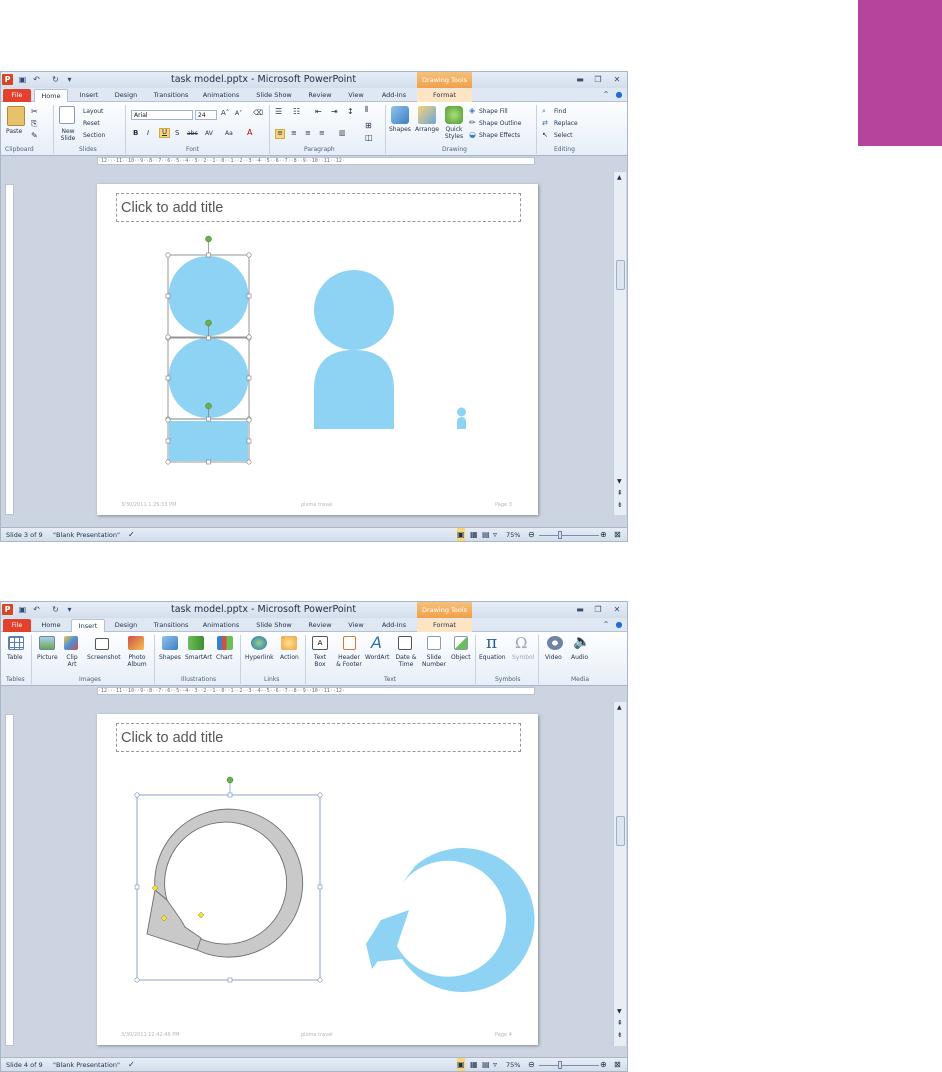 The height and width of the screenshot is (1072, 942). Describe the element at coordinates (34, 136) in the screenshot. I see `format-painter-icon: ✎` at that location.